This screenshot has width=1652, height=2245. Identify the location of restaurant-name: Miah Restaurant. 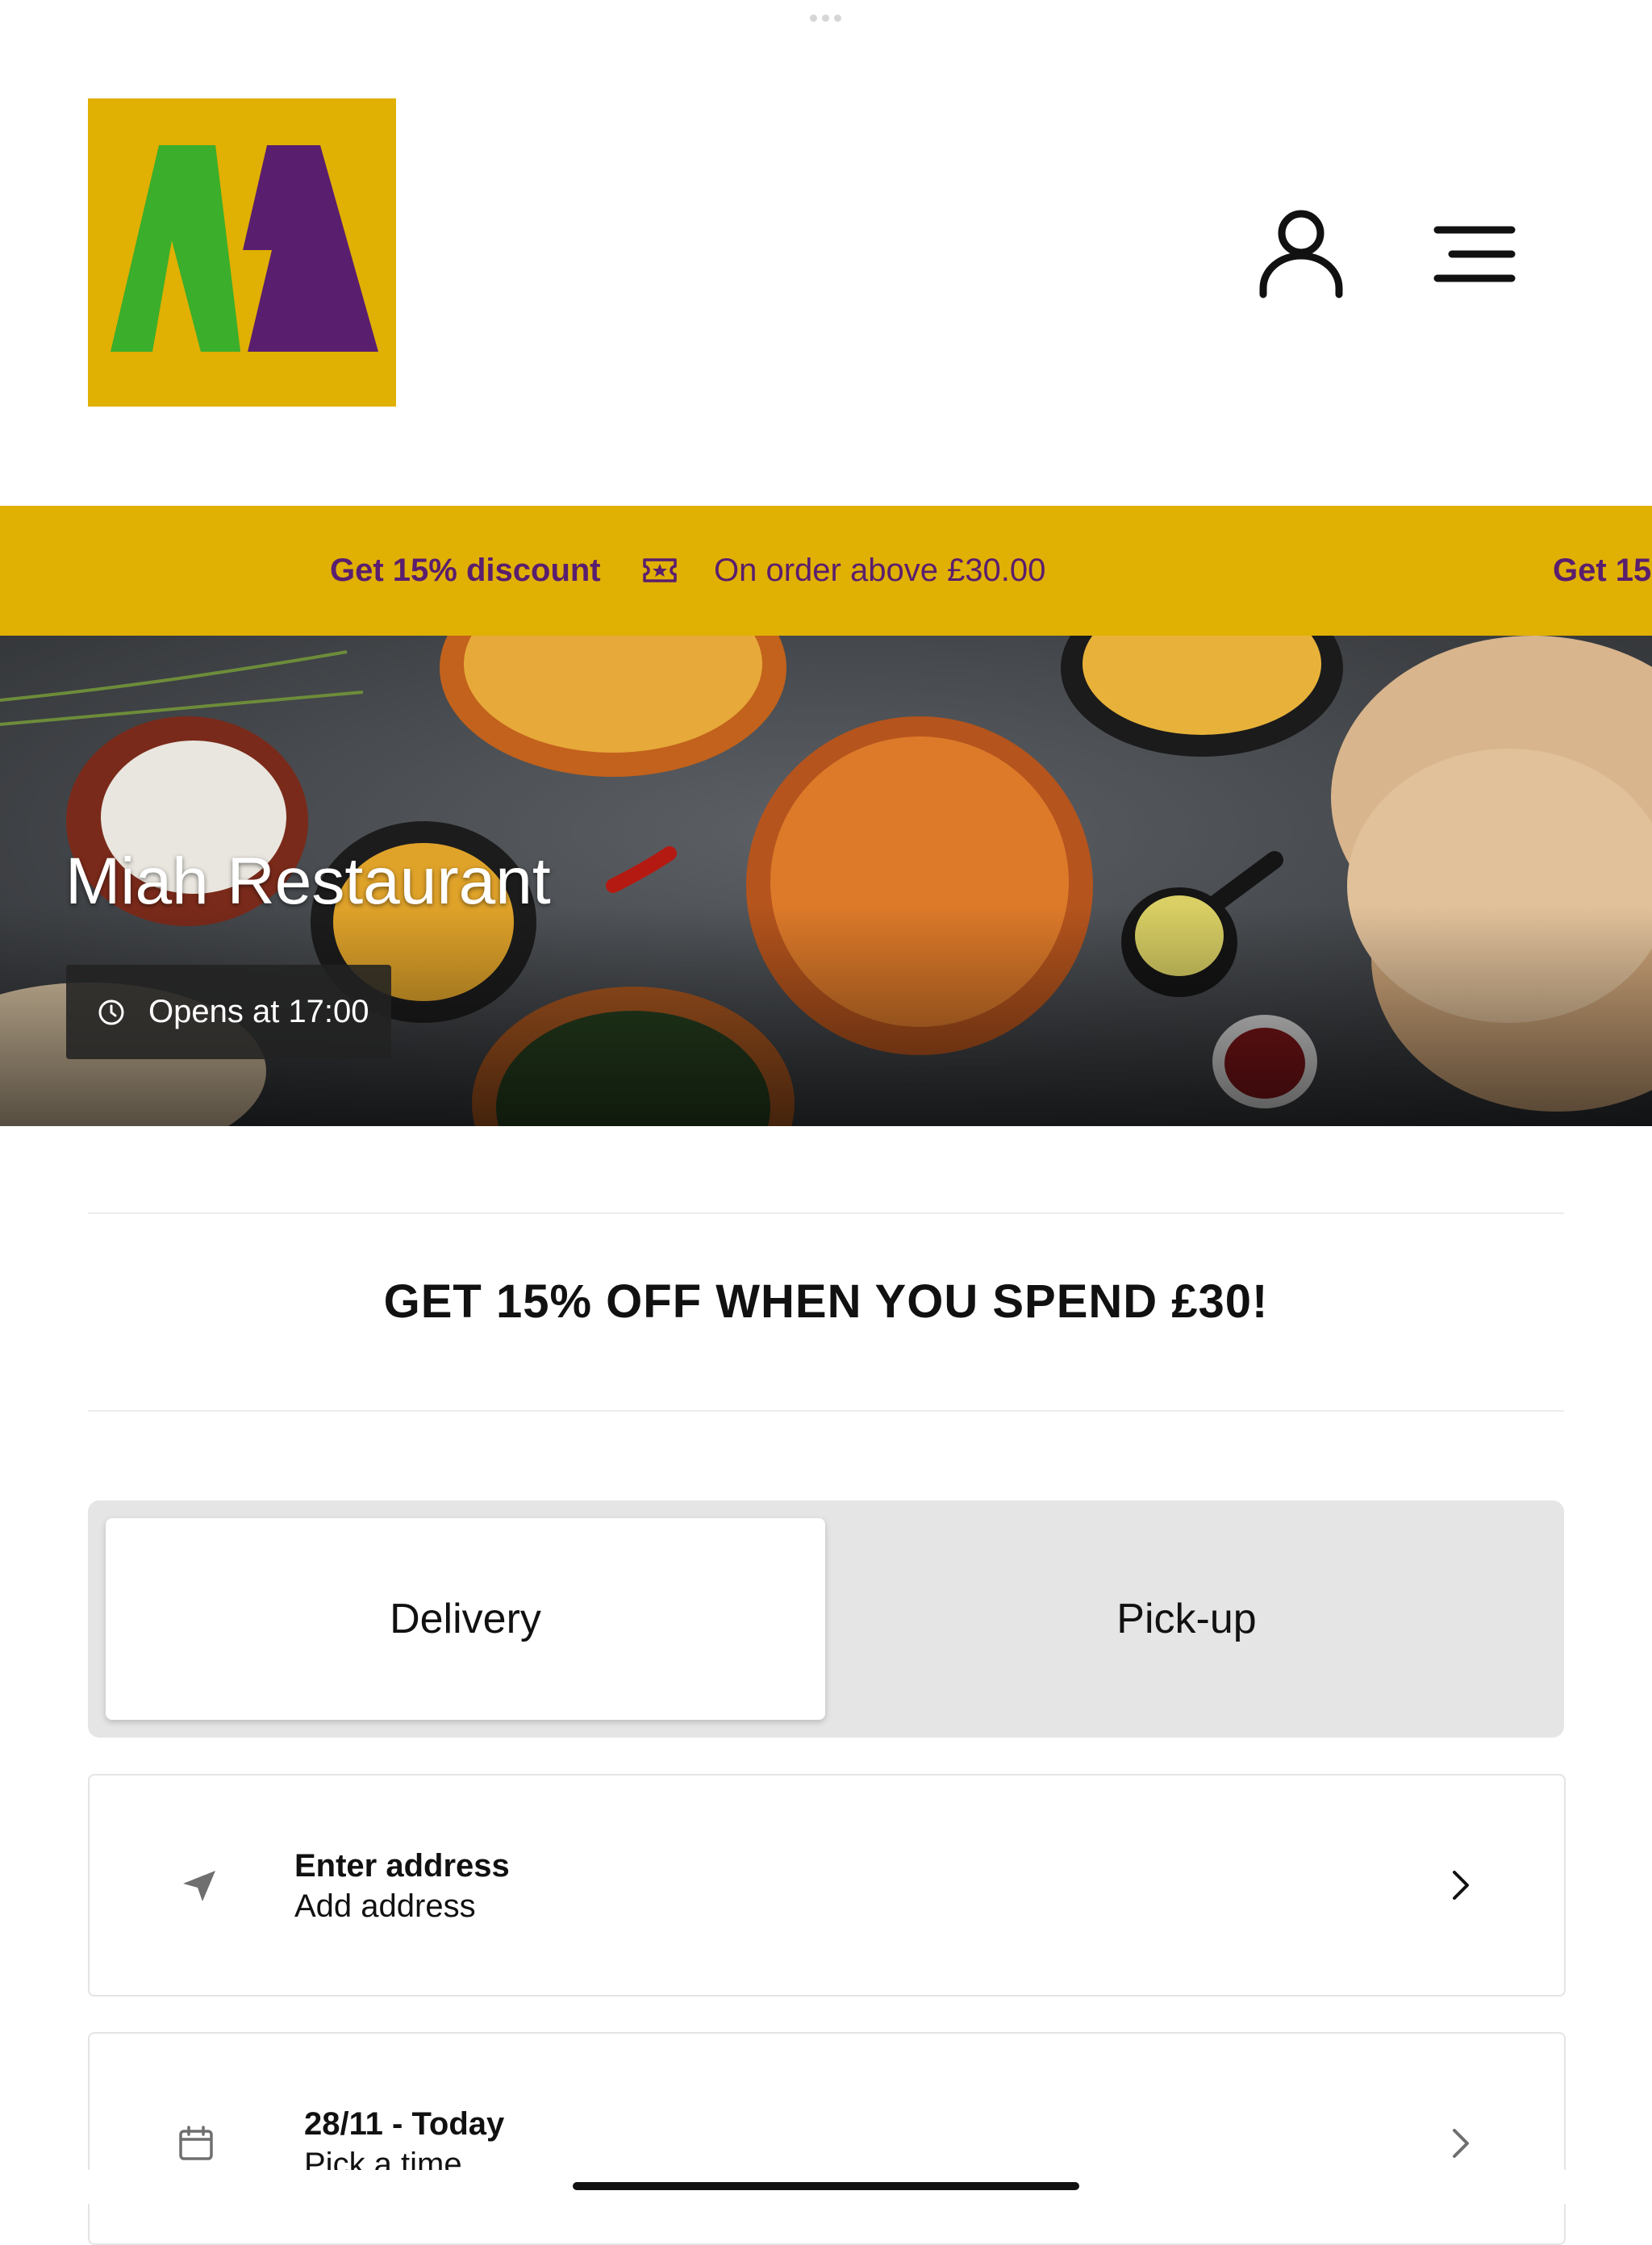
(308, 882).